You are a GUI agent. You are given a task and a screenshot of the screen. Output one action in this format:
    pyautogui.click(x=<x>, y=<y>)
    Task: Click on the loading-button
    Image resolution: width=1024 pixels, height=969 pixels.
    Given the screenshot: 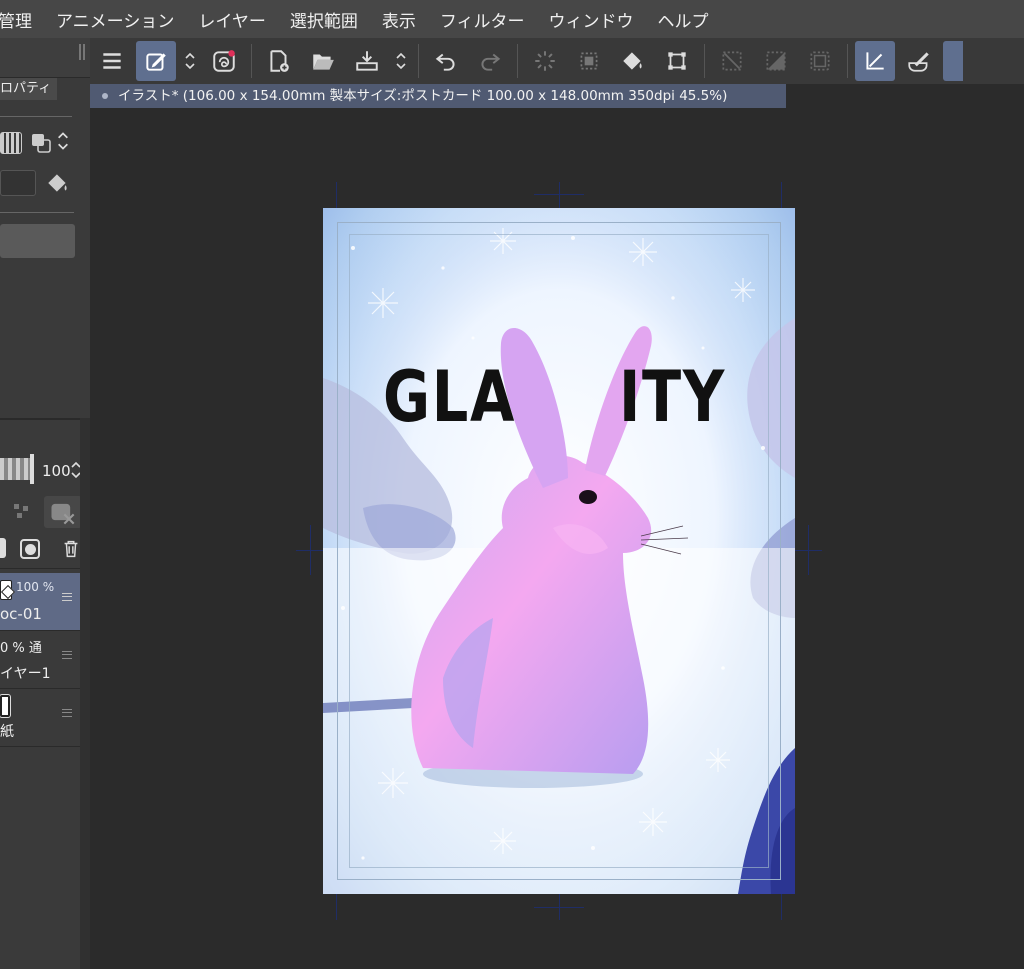 What is the action you would take?
    pyautogui.click(x=545, y=61)
    